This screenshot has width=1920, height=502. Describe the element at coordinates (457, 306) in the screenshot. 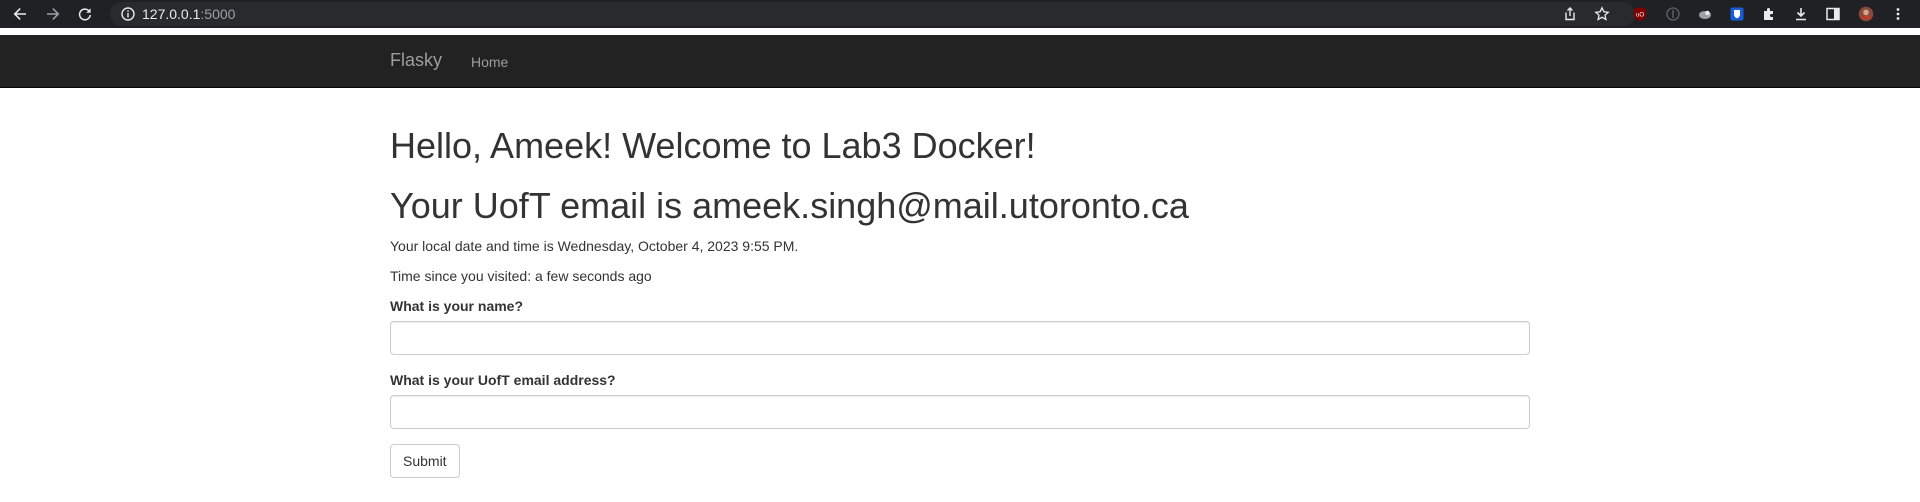

I see `name-label: What is your name?` at that location.